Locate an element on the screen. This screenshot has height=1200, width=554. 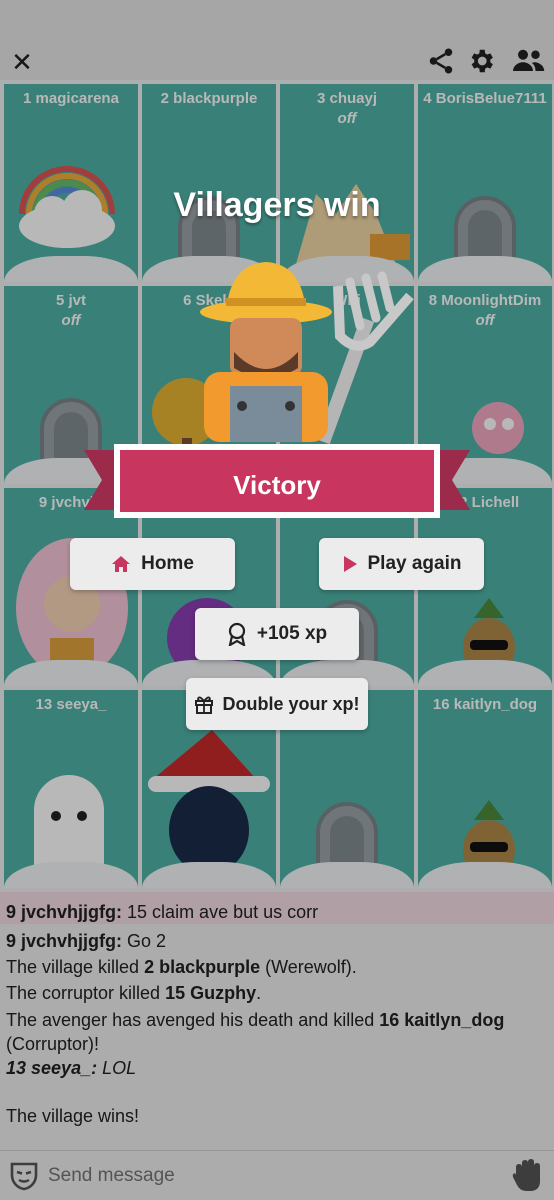
farmer-with-pitchfork-illustration is located at coordinates (307, 353).